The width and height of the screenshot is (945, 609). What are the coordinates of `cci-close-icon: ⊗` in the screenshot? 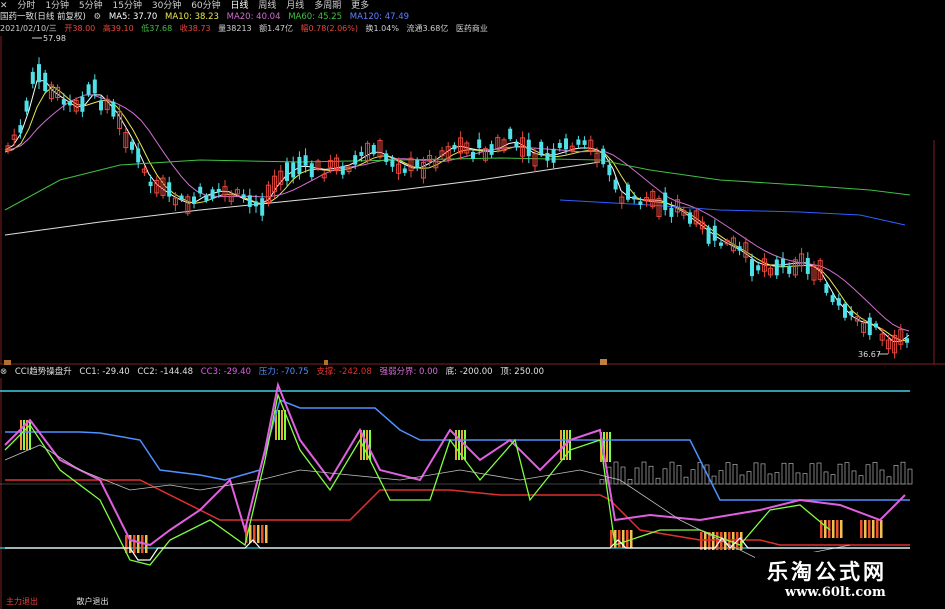 It's located at (3, 372).